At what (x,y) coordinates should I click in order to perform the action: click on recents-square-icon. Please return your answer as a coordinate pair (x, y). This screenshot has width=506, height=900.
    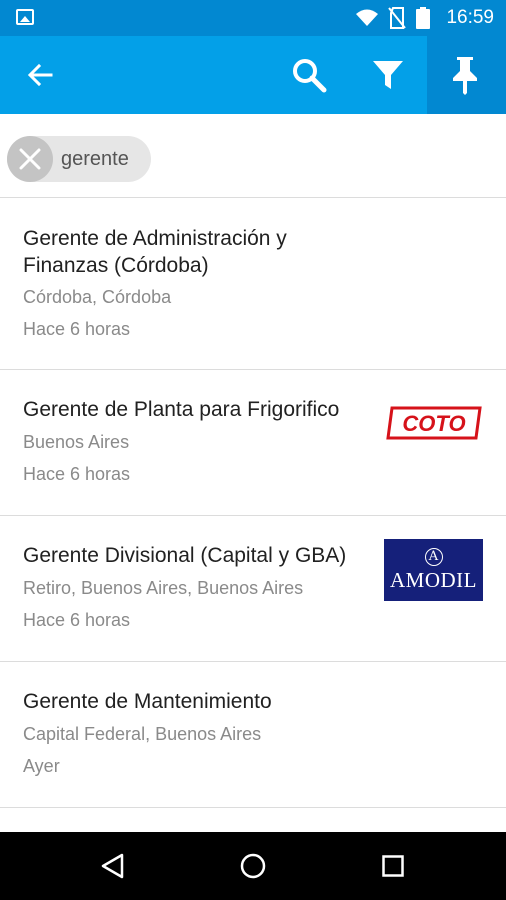
    Looking at the image, I should click on (393, 866).